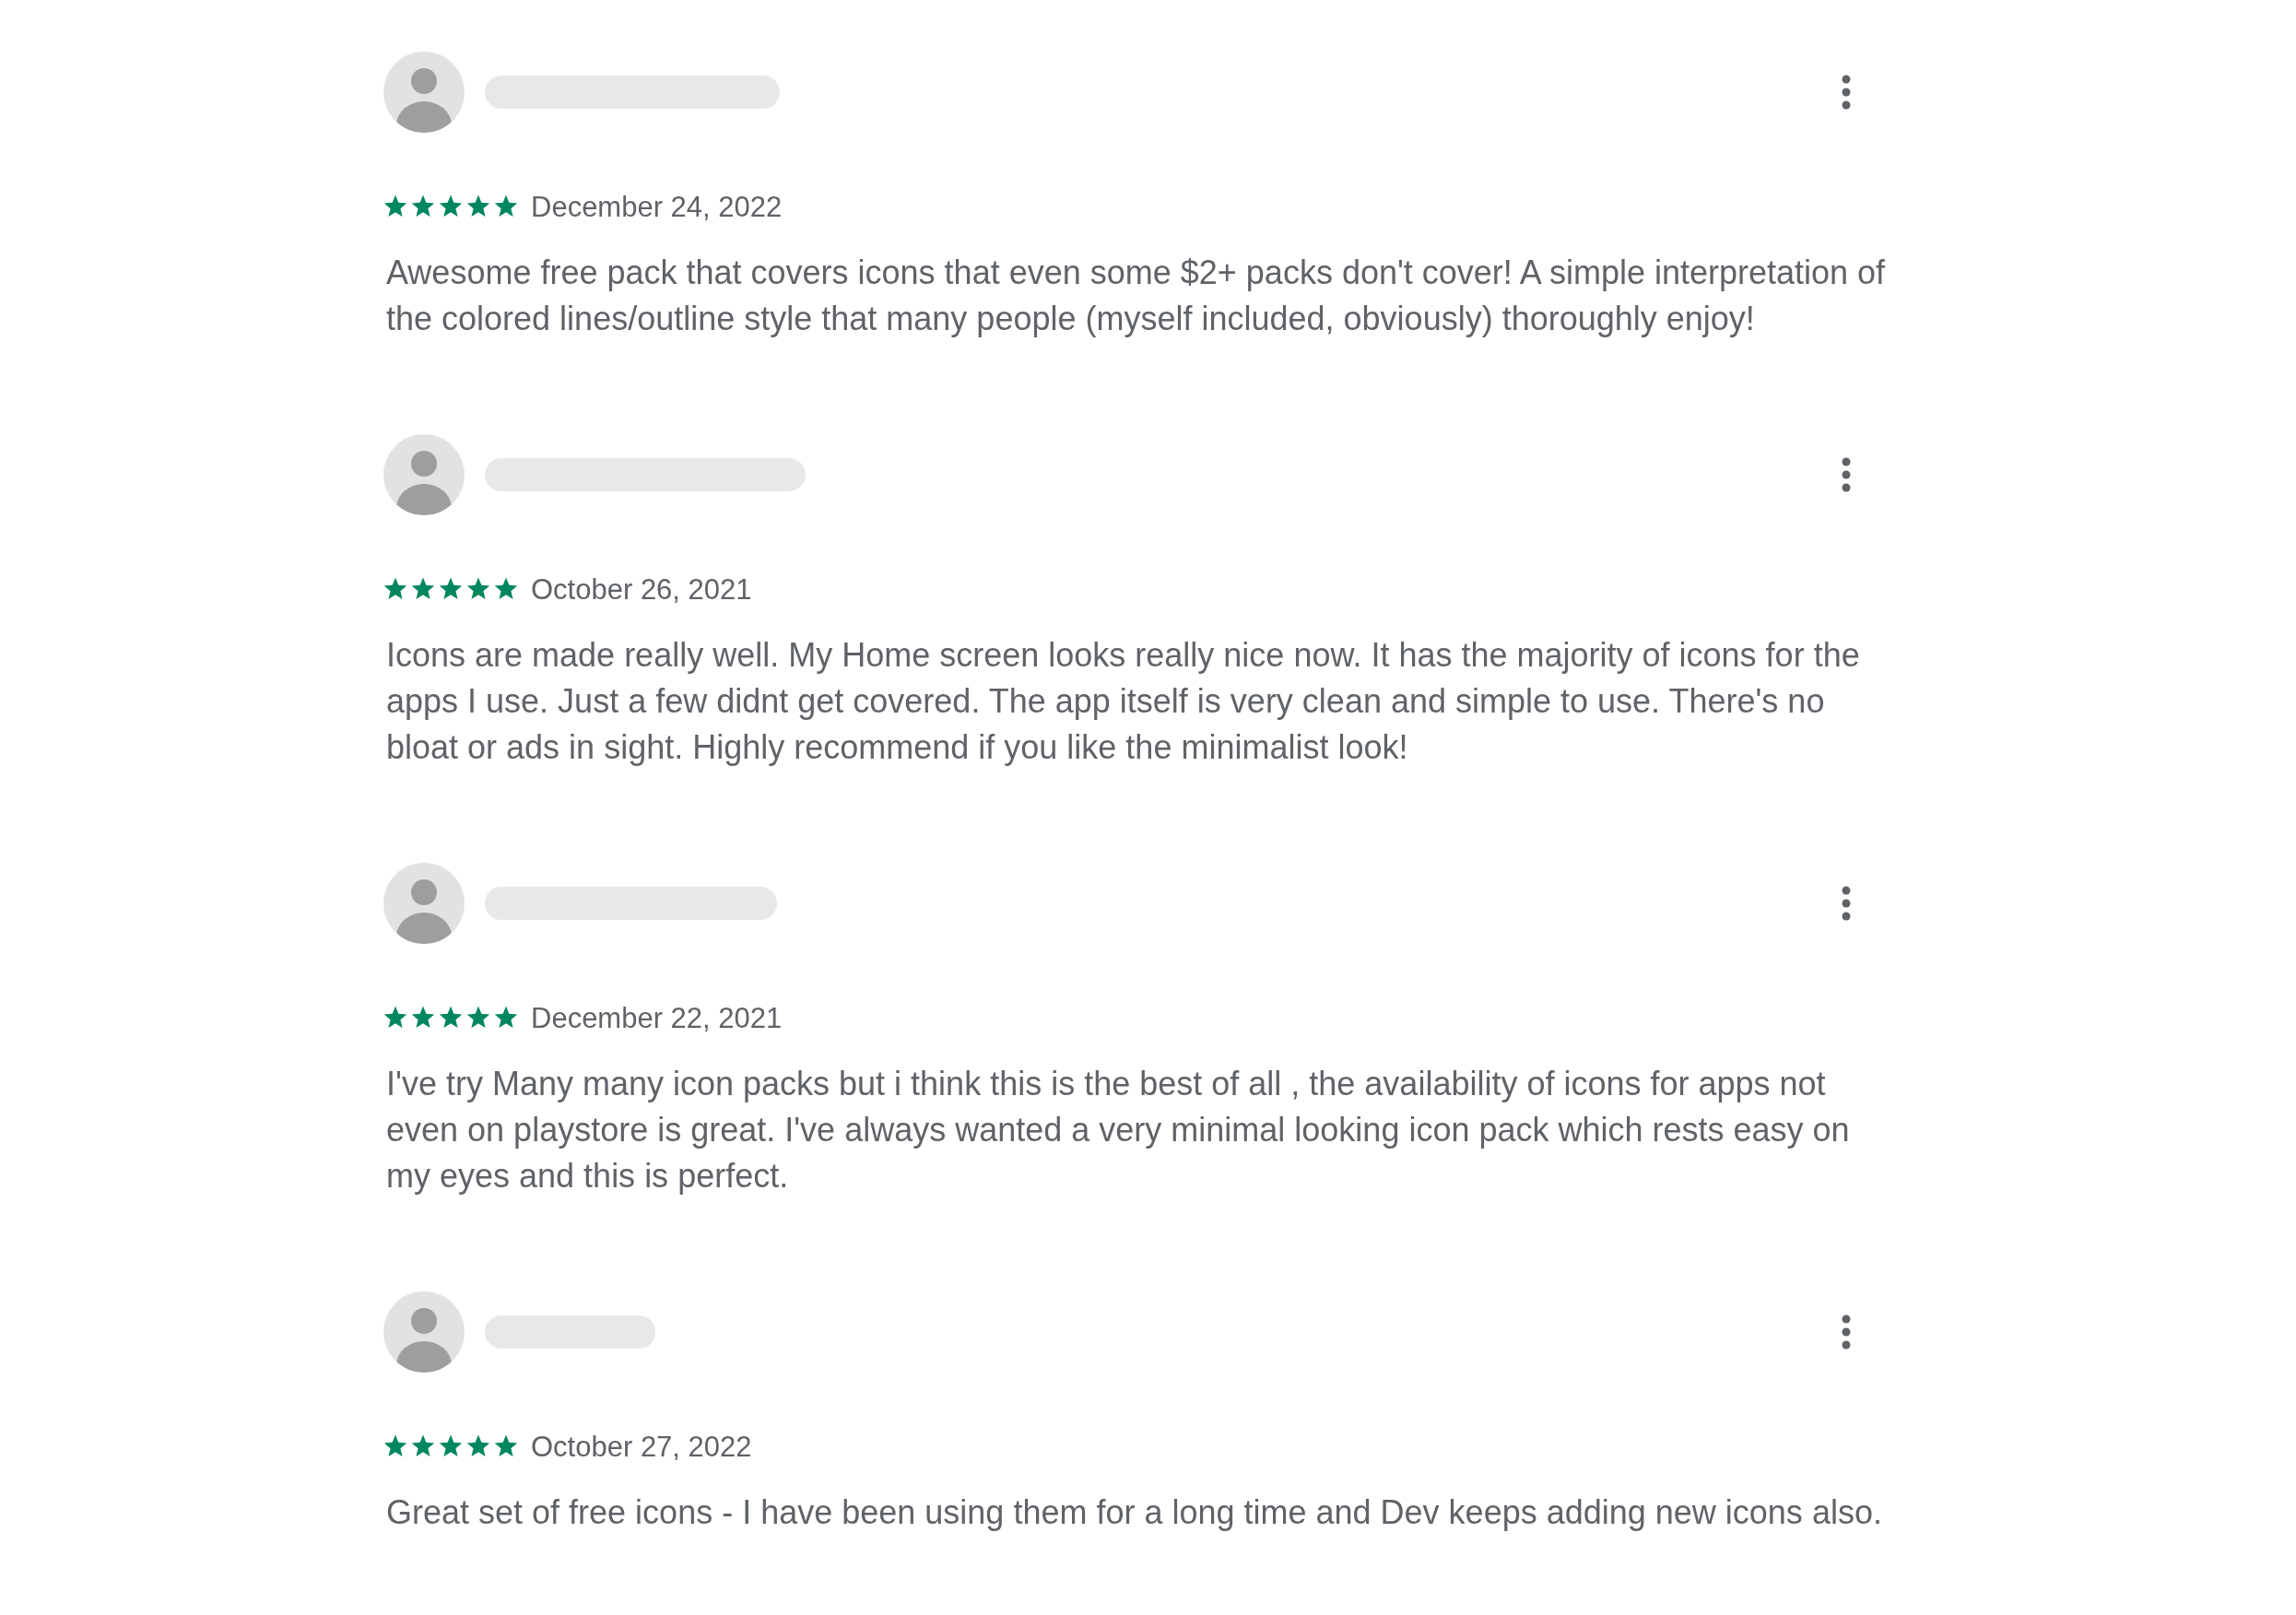 The width and height of the screenshot is (2296, 1615). What do you see at coordinates (657, 1018) in the screenshot?
I see `review-date: December 22, 2021` at bounding box center [657, 1018].